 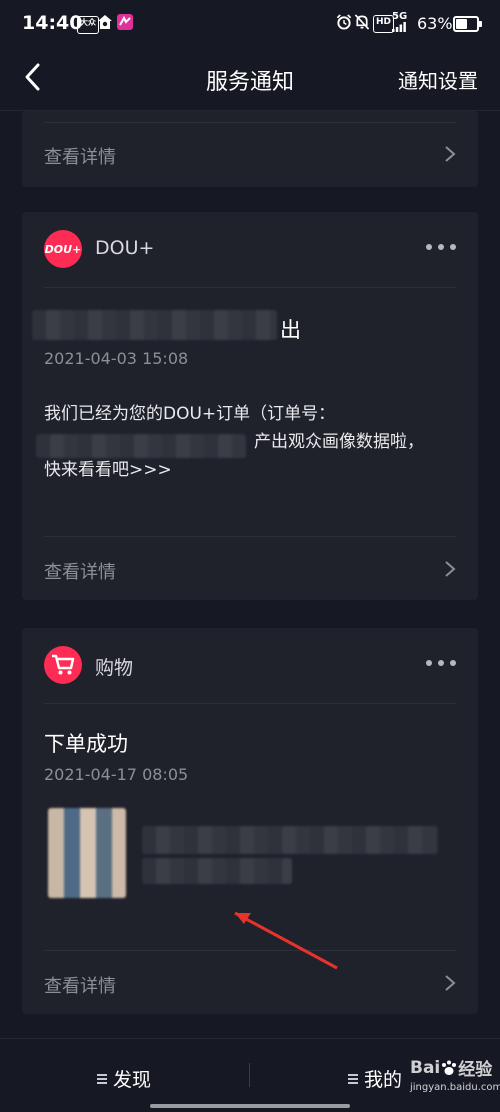 I want to click on signal-label: 5G, so click(x=400, y=16).